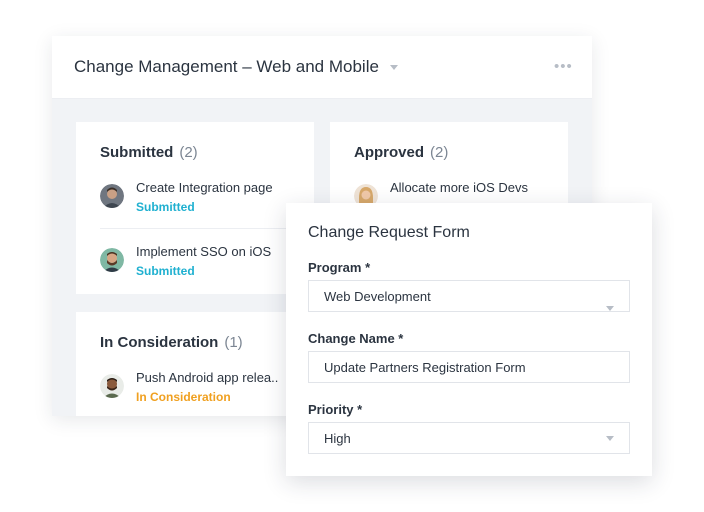 This screenshot has height=512, width=704. Describe the element at coordinates (389, 152) in the screenshot. I see `column-title-label: Approved` at that location.